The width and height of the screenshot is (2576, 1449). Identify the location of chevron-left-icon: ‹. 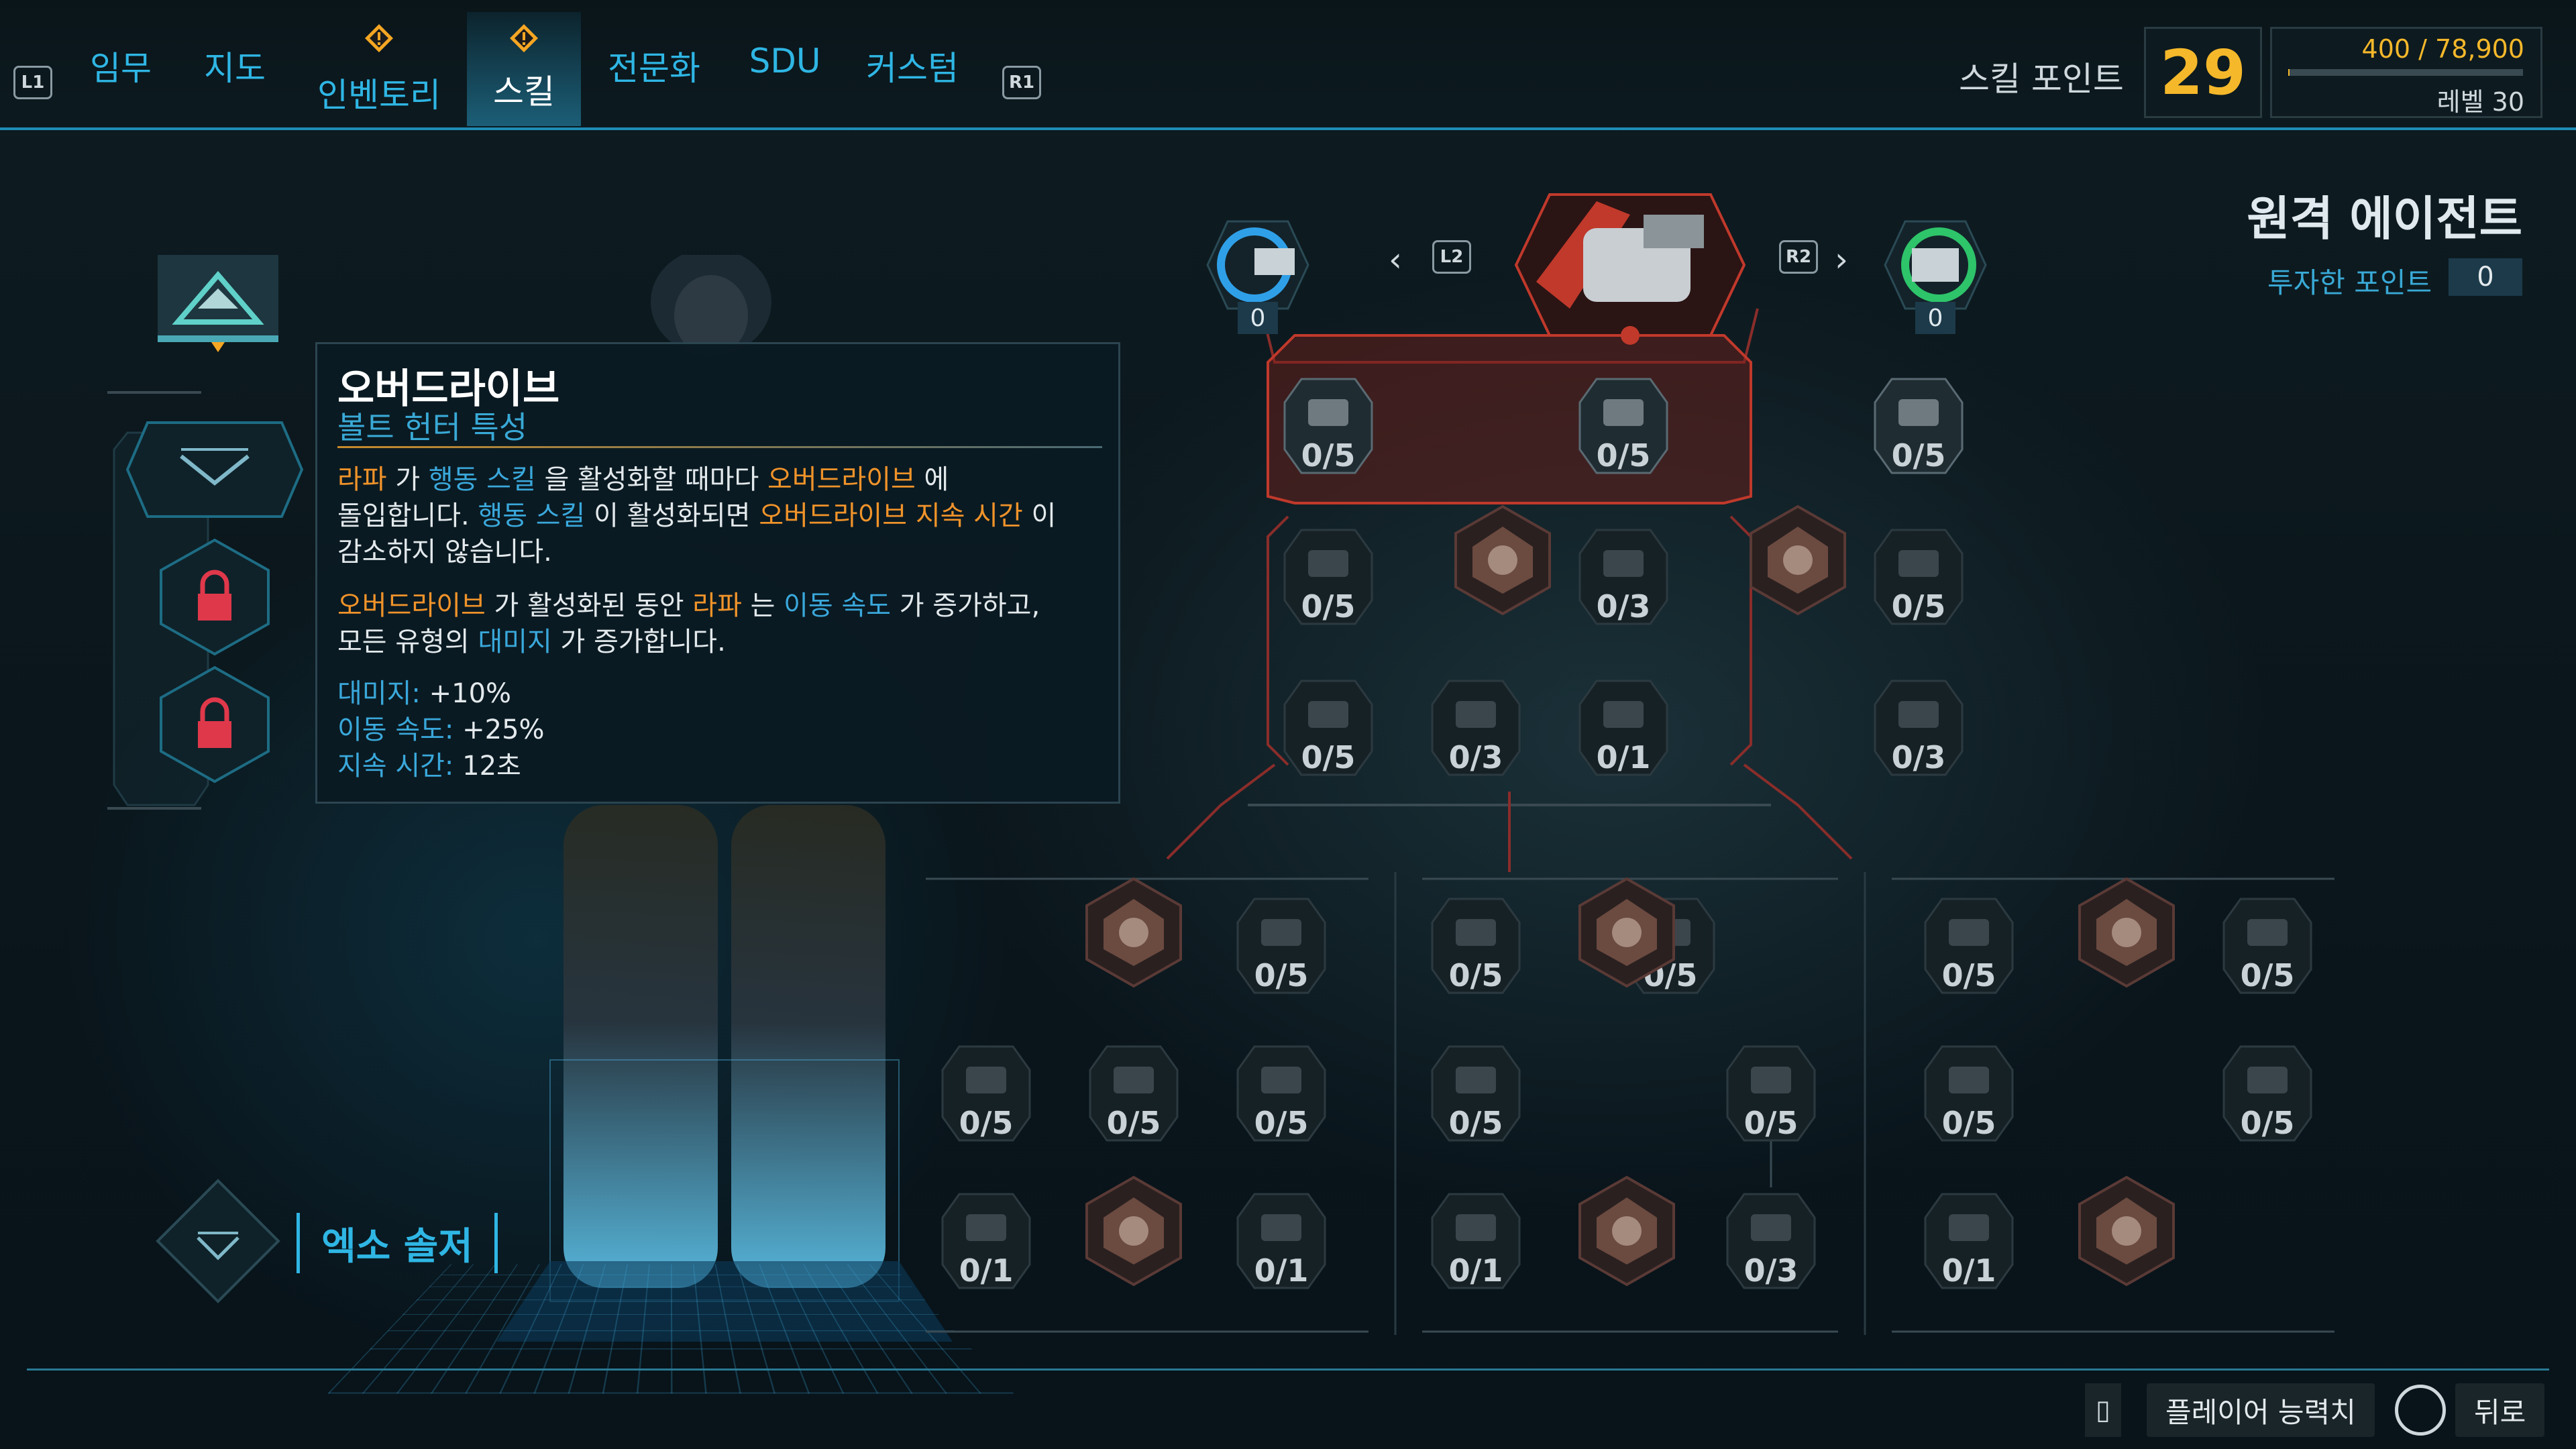
(1395, 259).